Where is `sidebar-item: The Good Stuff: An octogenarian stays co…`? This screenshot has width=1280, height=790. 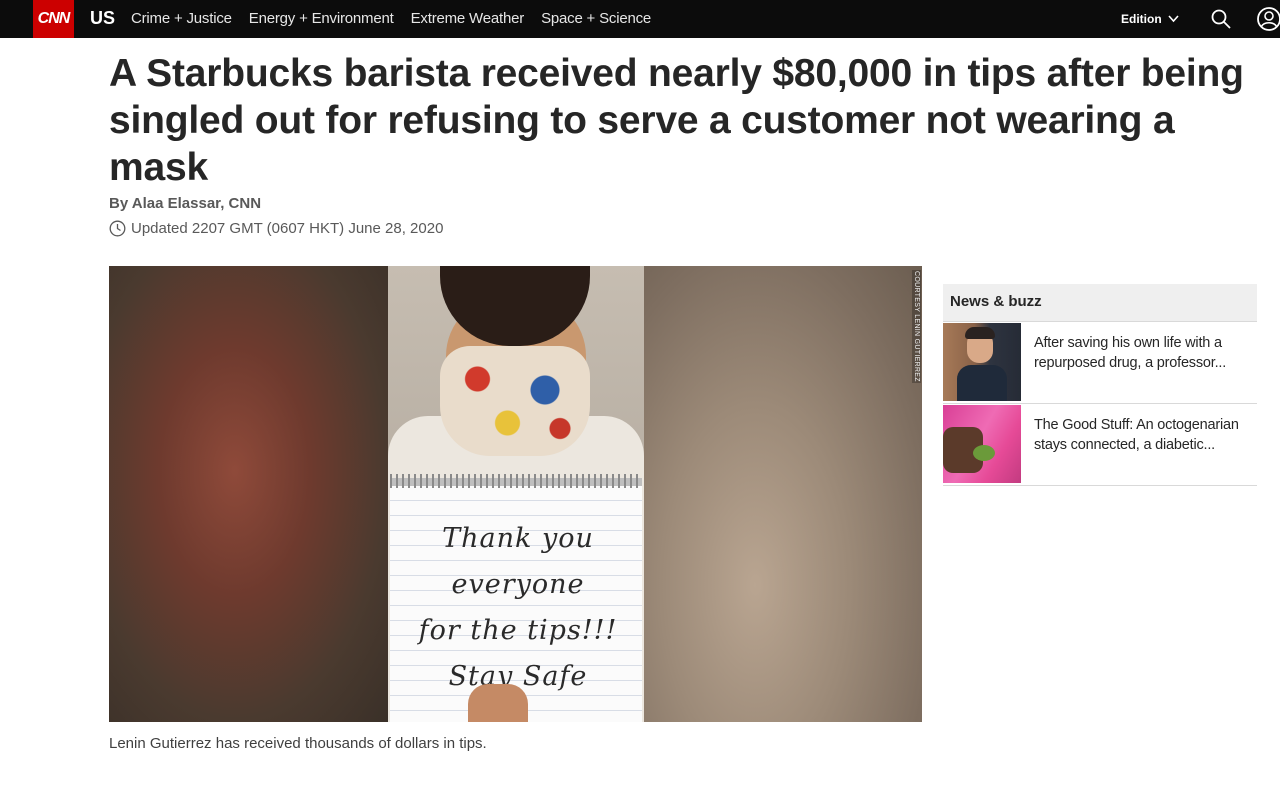 sidebar-item: The Good Stuff: An octogenarian stays co… is located at coordinates (1100, 445).